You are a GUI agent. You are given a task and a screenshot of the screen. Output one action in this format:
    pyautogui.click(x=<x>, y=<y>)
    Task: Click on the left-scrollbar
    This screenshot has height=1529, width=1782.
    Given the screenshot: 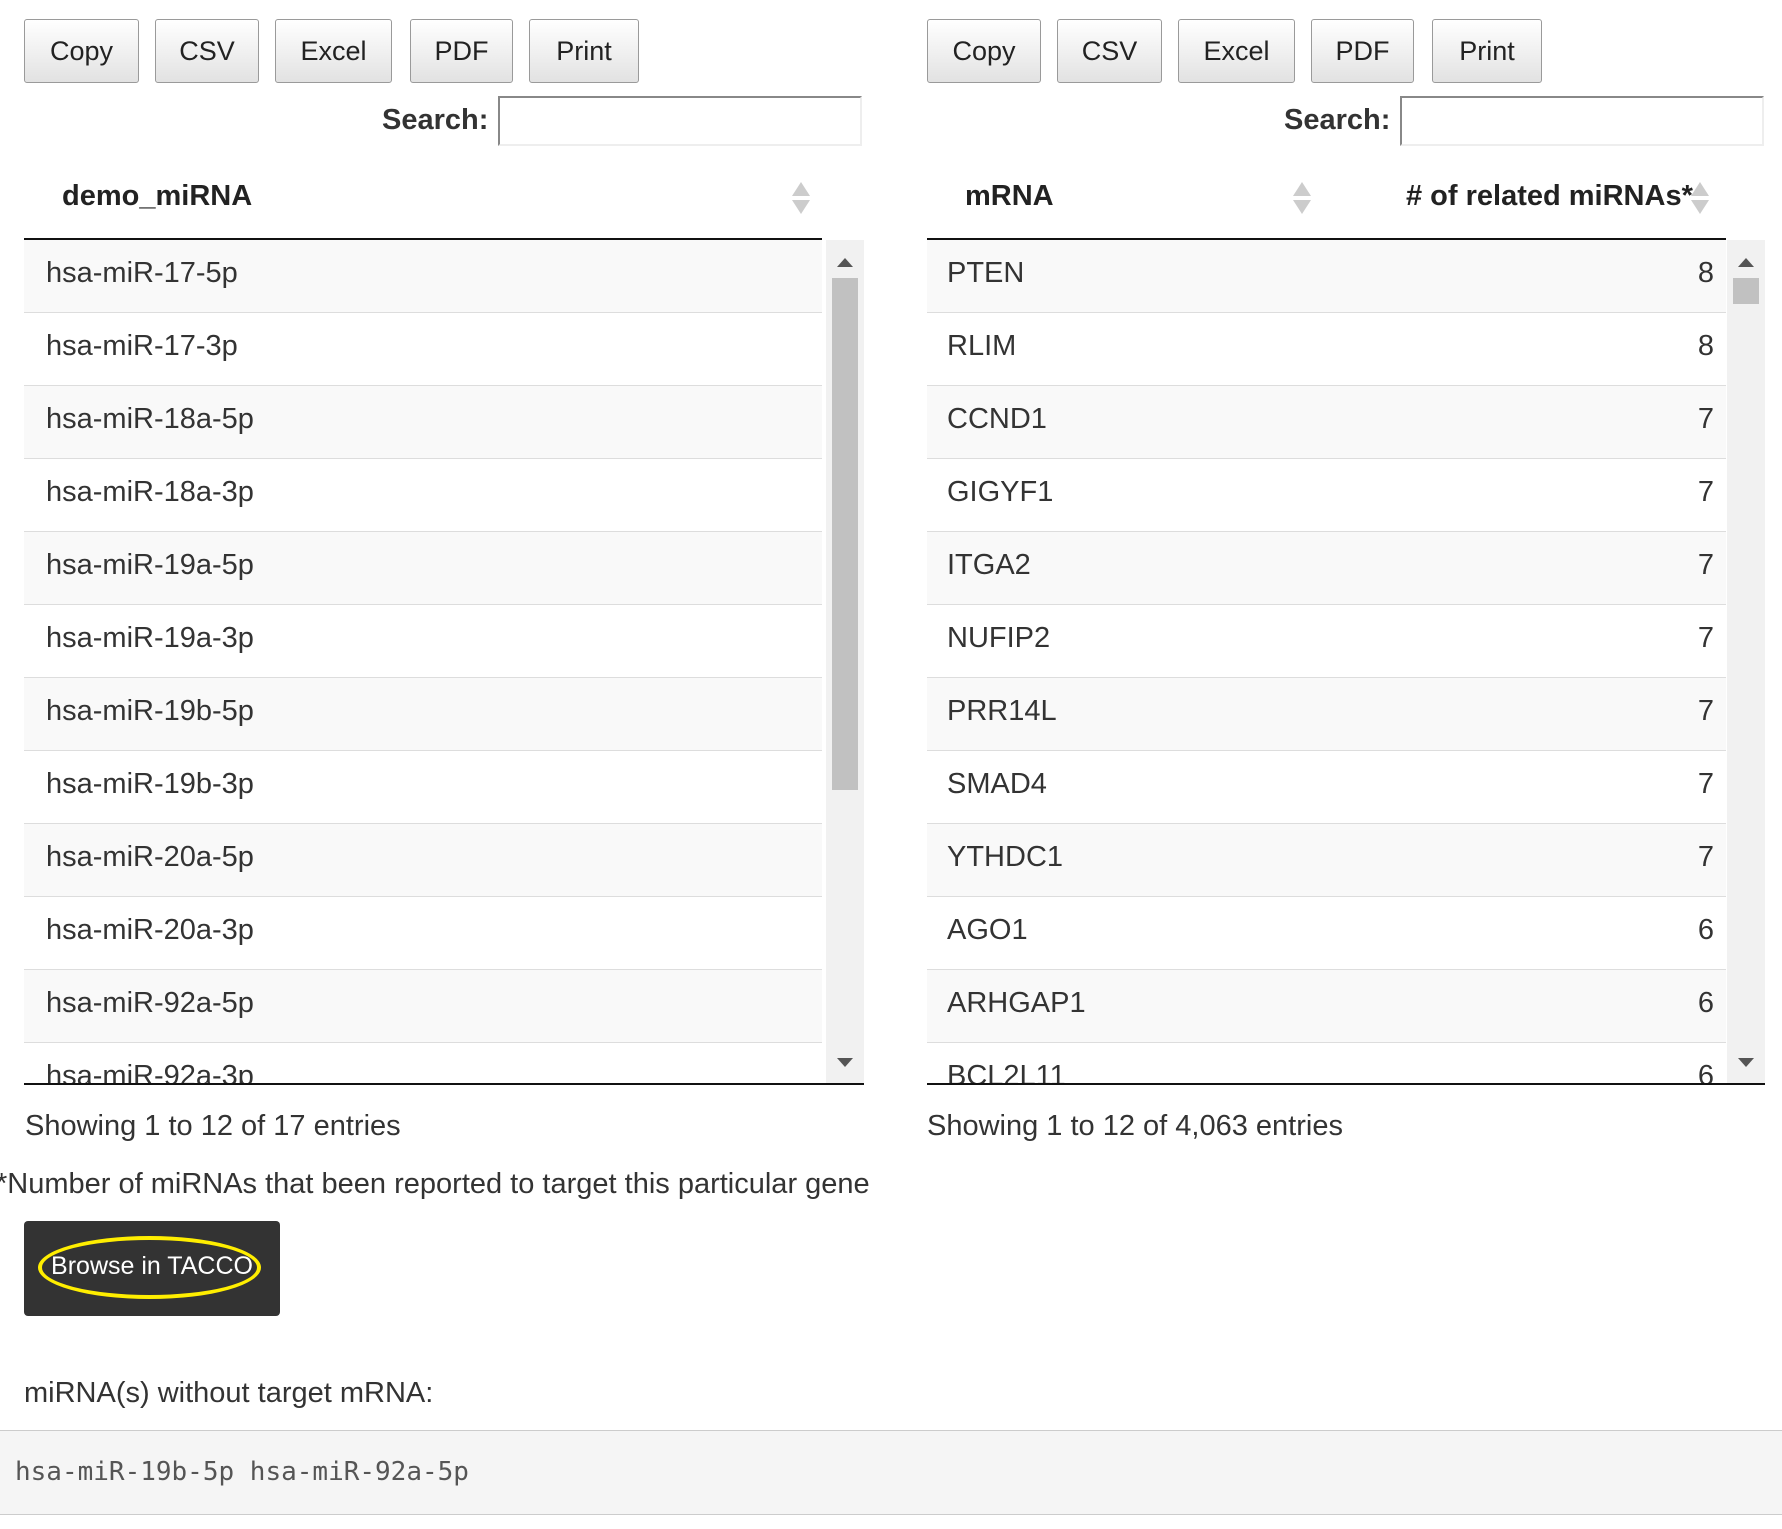 What is the action you would take?
    pyautogui.click(x=845, y=661)
    